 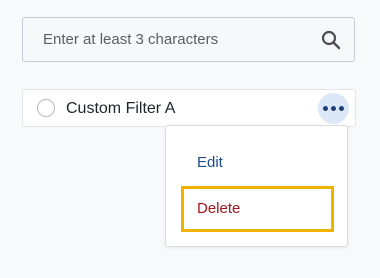 I want to click on filter-row: Custom Filter A, so click(x=189, y=108).